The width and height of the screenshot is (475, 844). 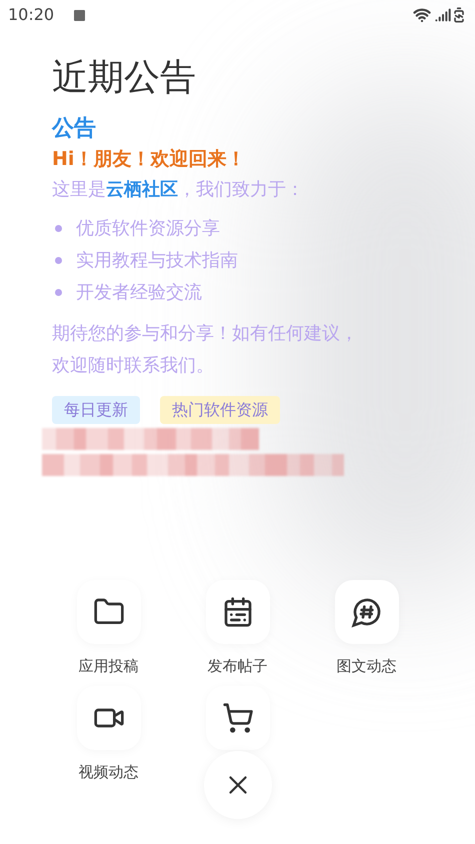 I want to click on bullet-text: 开发者经验交流, so click(x=139, y=292).